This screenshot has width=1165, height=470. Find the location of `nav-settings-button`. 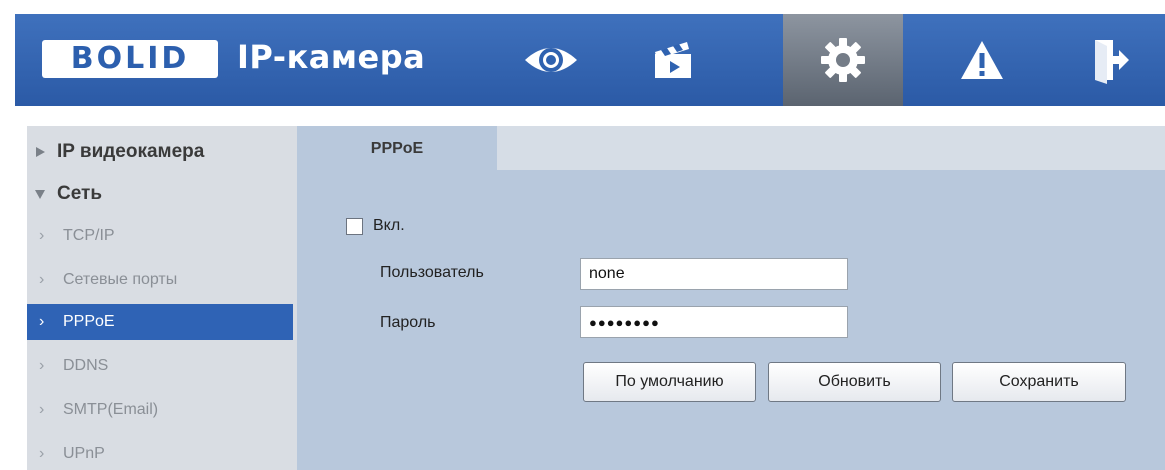

nav-settings-button is located at coordinates (843, 60).